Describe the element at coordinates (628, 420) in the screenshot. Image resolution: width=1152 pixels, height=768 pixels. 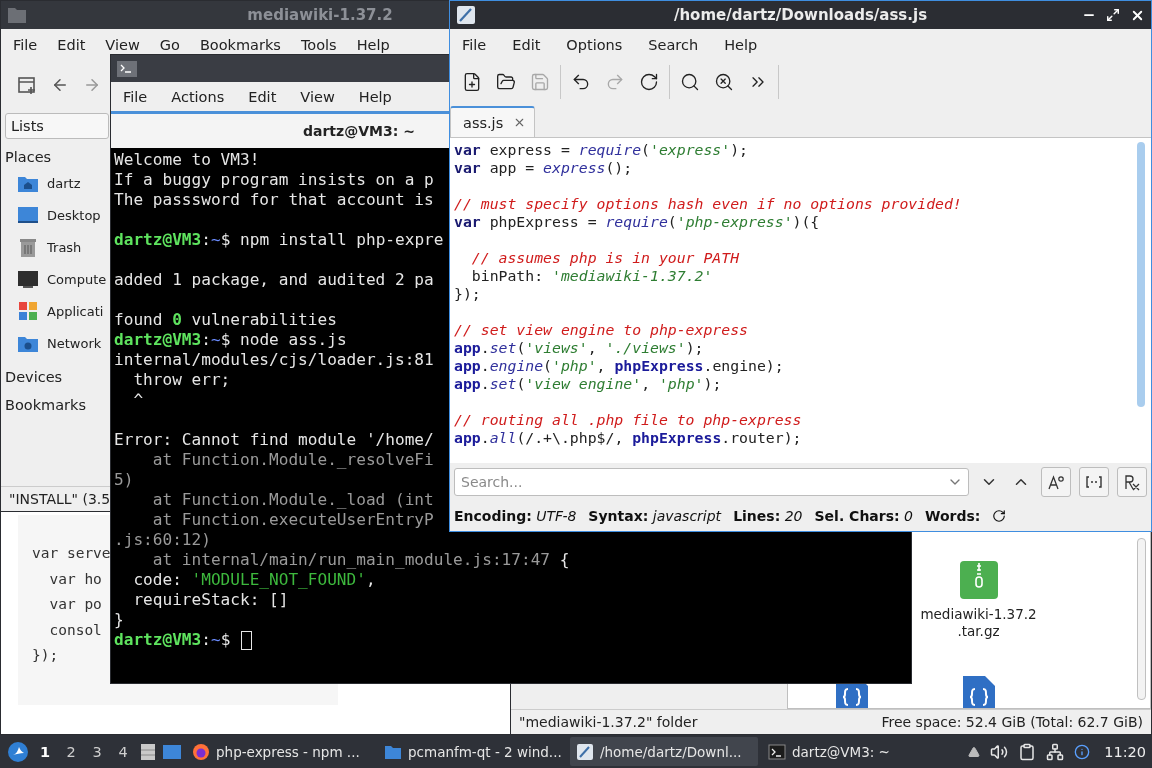
I see `code-line: // routing all .php file to php-express` at that location.